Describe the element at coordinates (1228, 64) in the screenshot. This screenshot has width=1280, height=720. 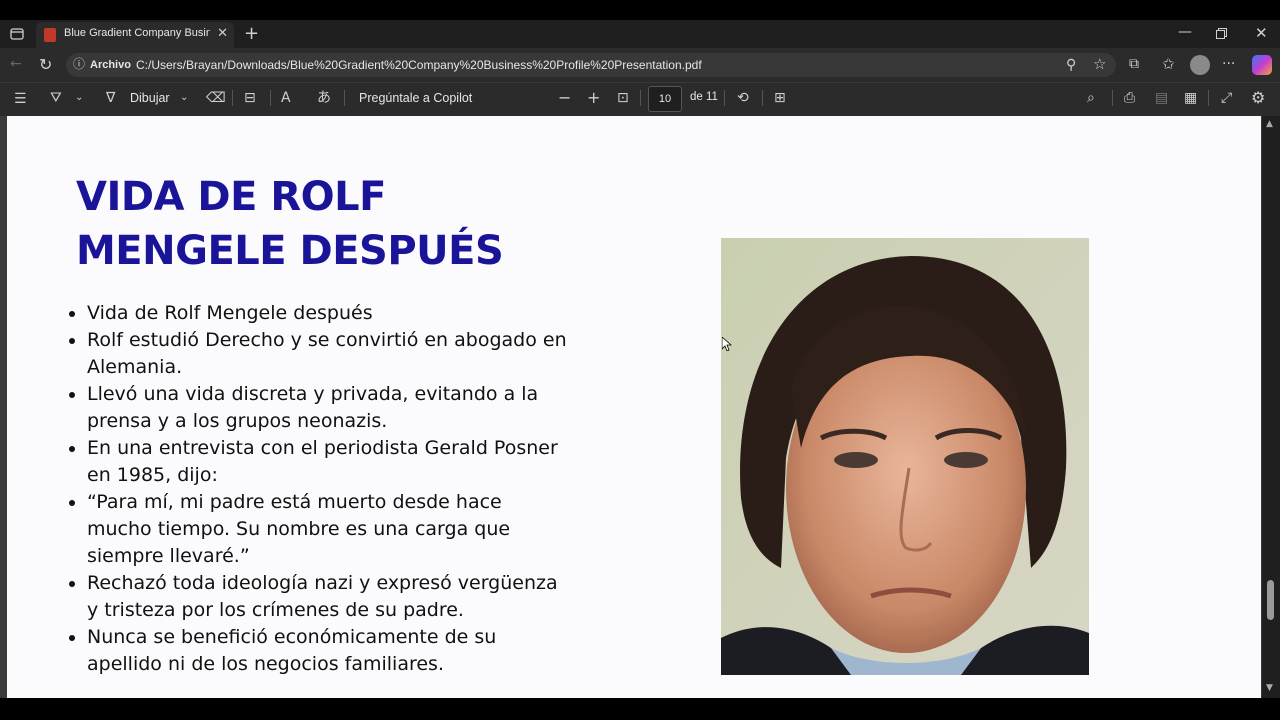
I see `more-options-icon: ···` at that location.